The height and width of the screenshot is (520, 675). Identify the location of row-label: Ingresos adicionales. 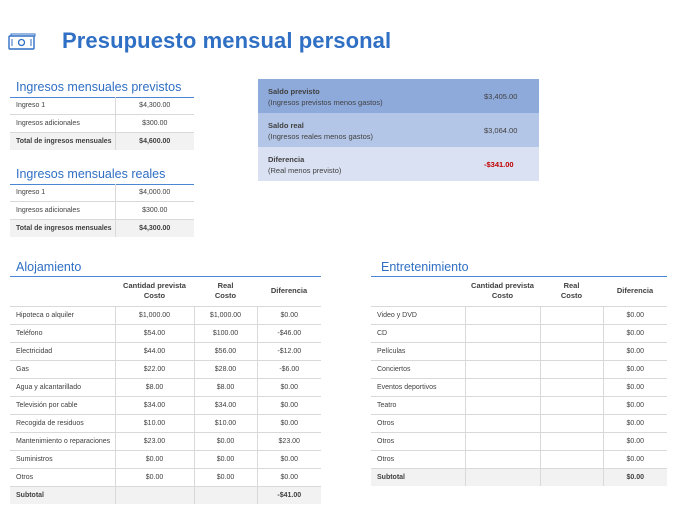
(62, 123).